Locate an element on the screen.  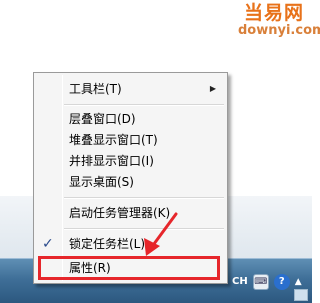
watermark-logo: 当易网 downyi.com is located at coordinates (279, 20).